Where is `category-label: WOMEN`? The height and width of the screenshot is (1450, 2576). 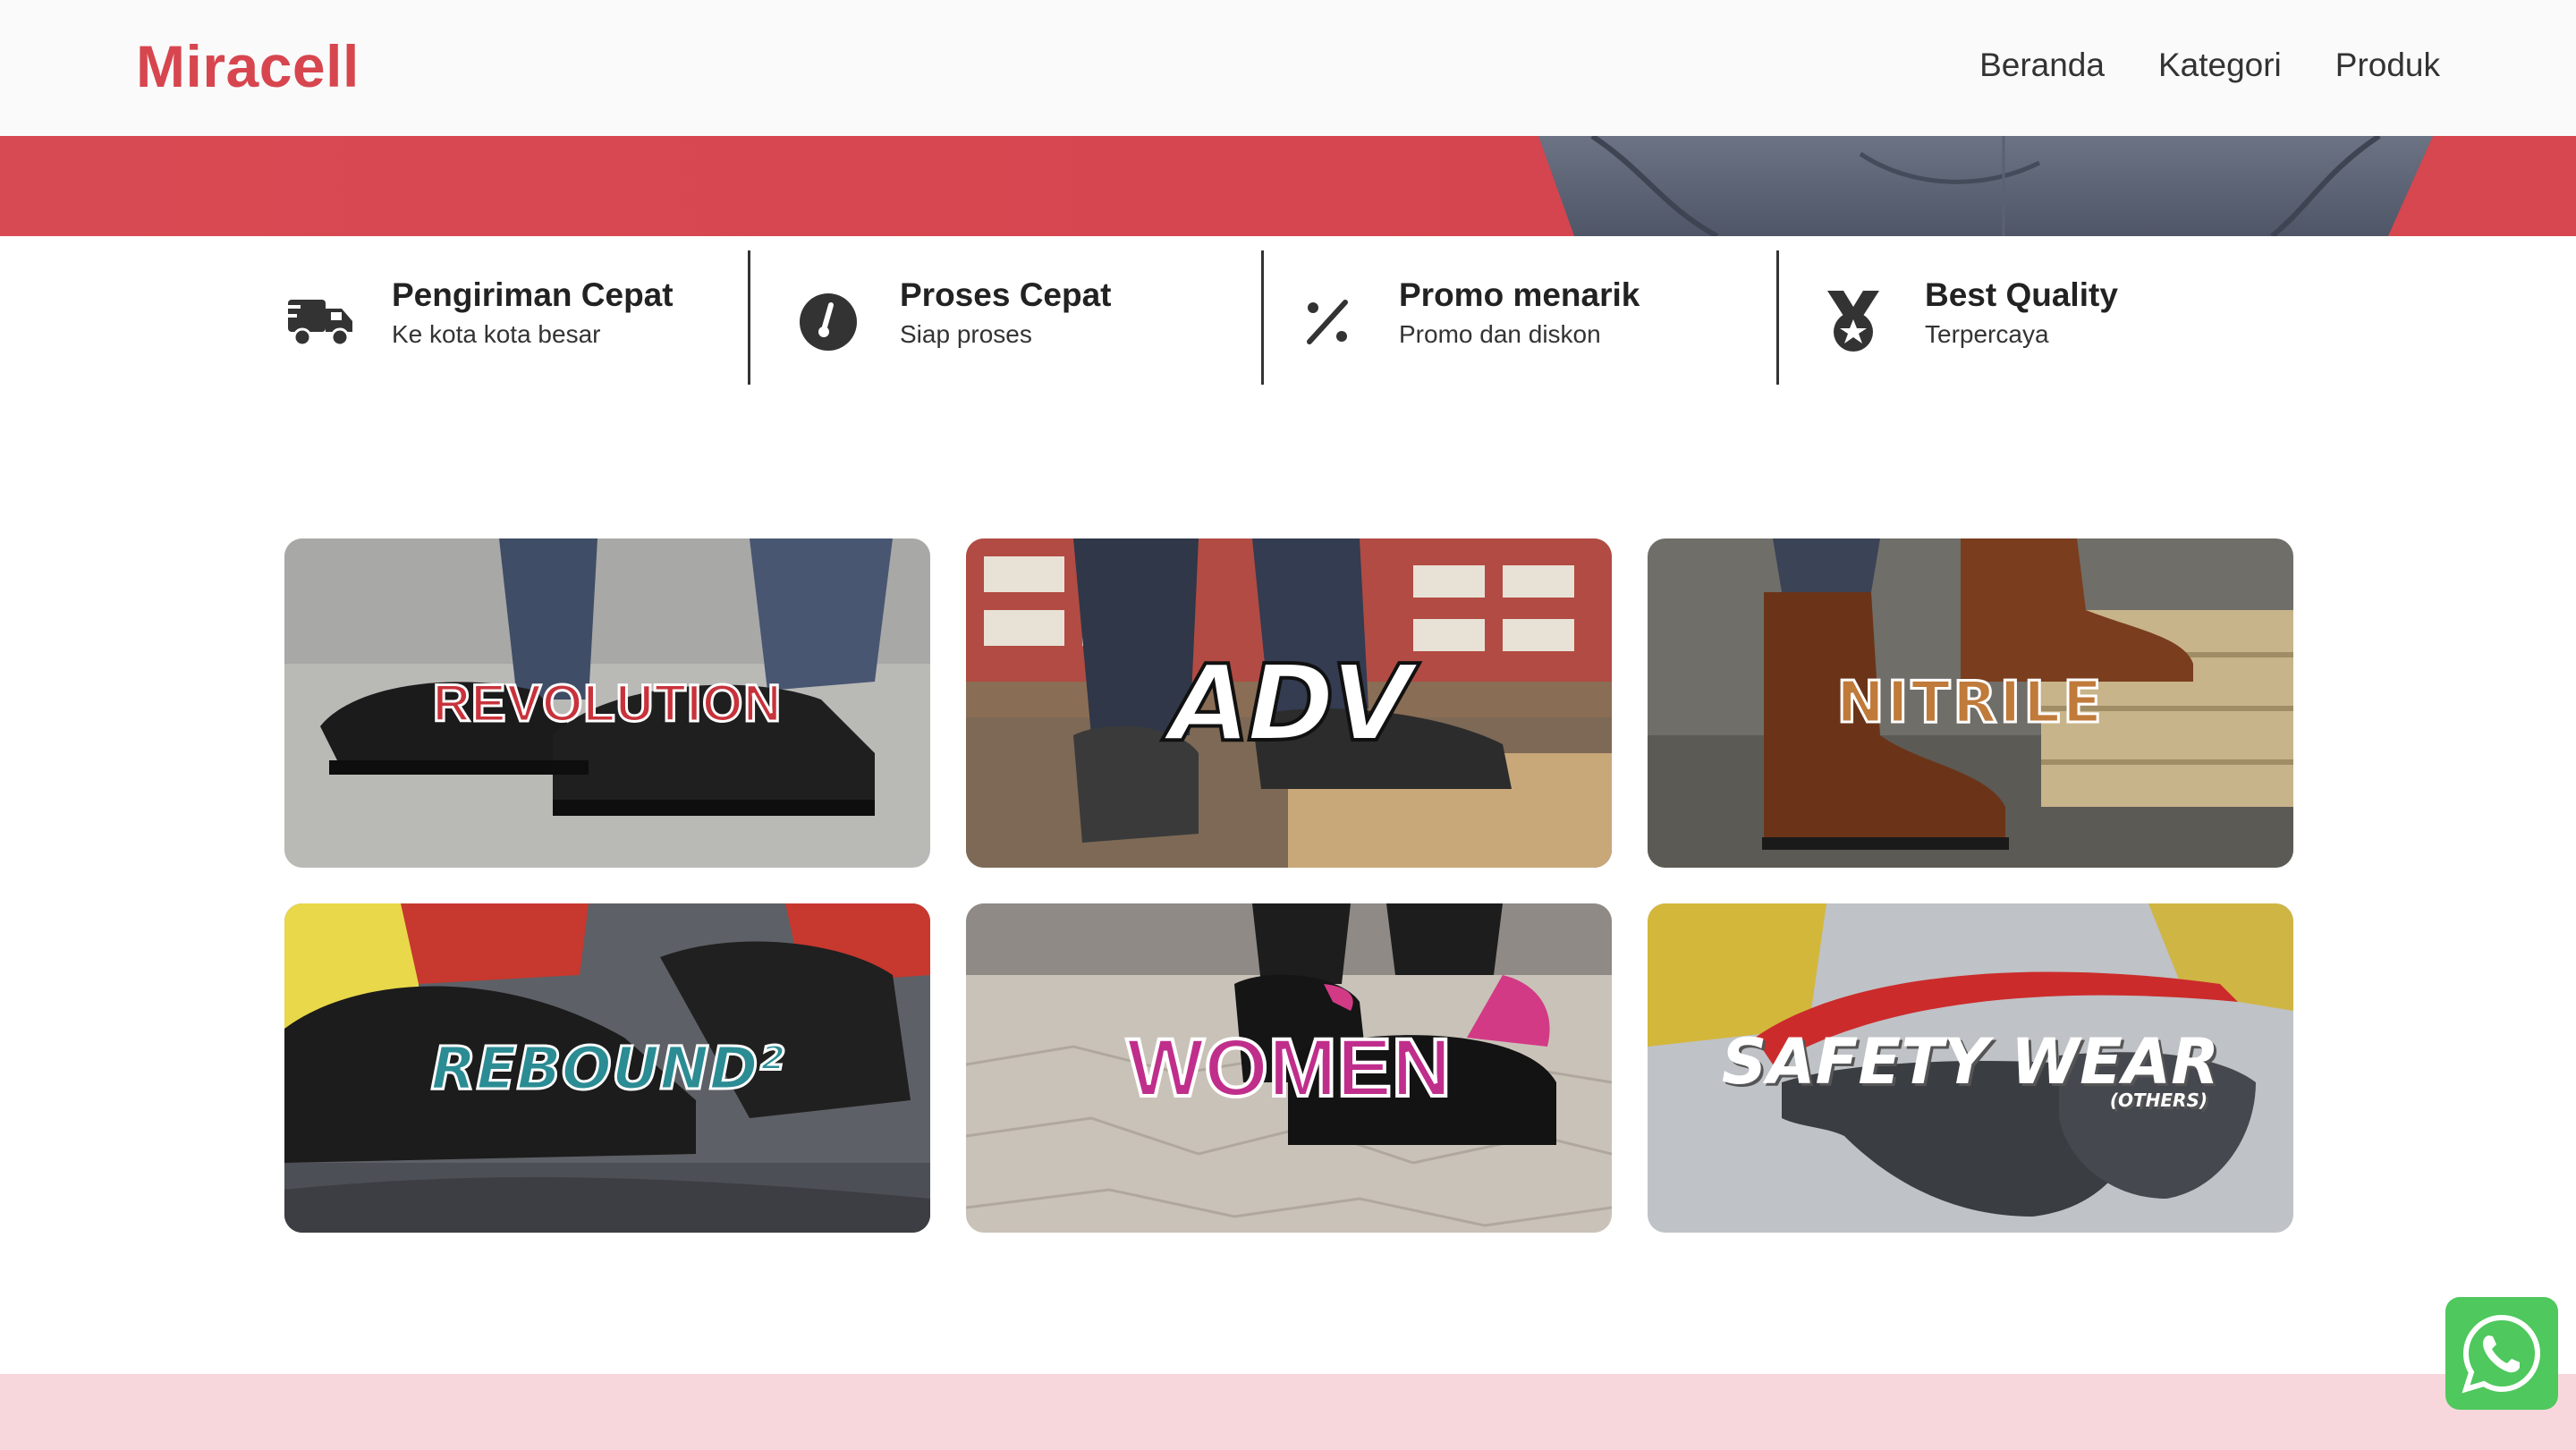
category-label: WOMEN is located at coordinates (1289, 1068).